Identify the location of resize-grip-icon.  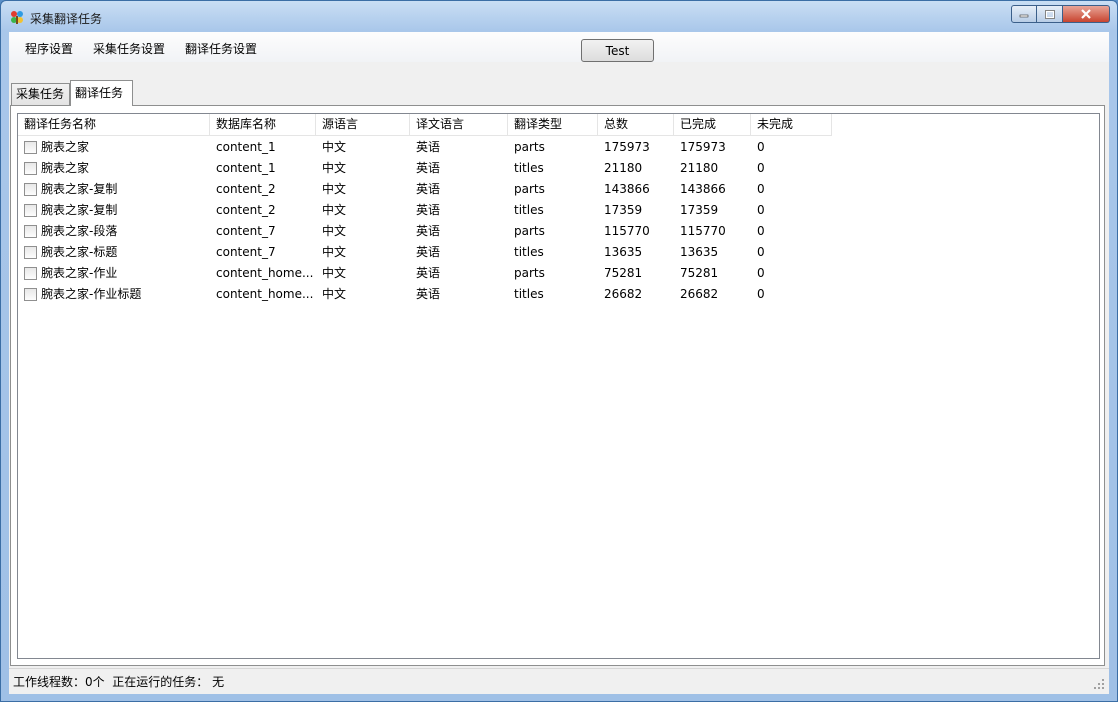
(1099, 684).